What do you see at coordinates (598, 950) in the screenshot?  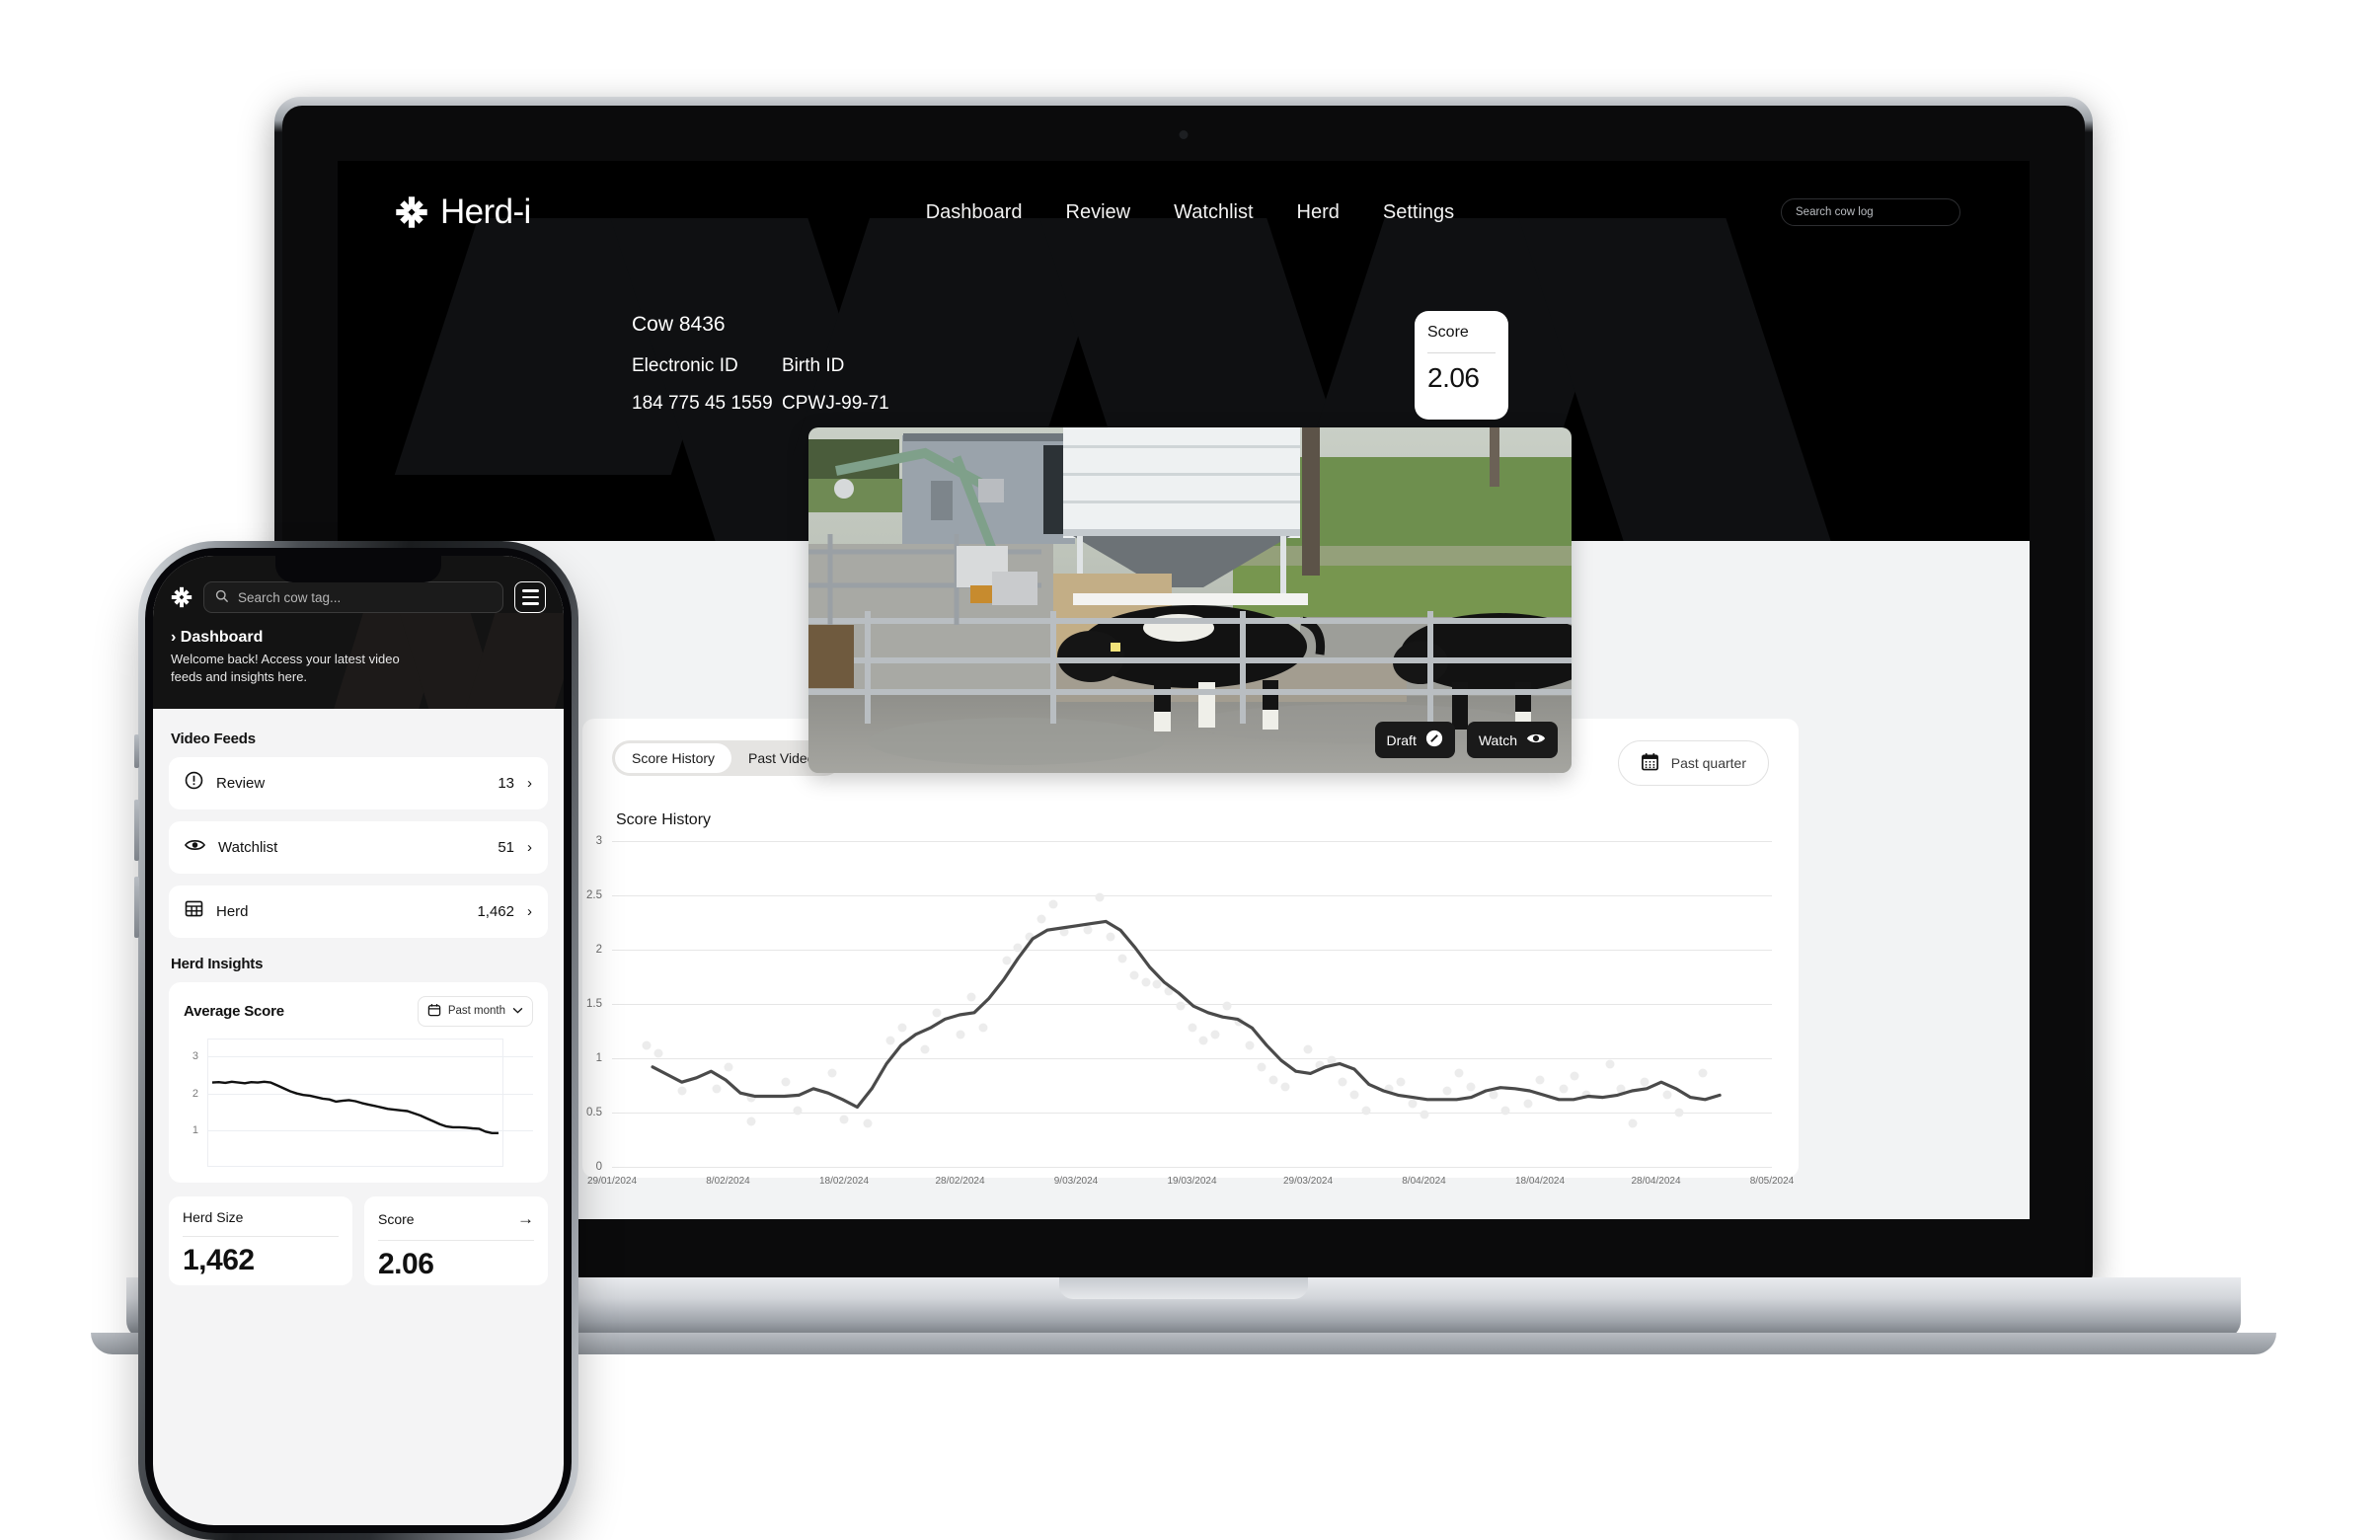 I see `y-axis-tick: 2` at bounding box center [598, 950].